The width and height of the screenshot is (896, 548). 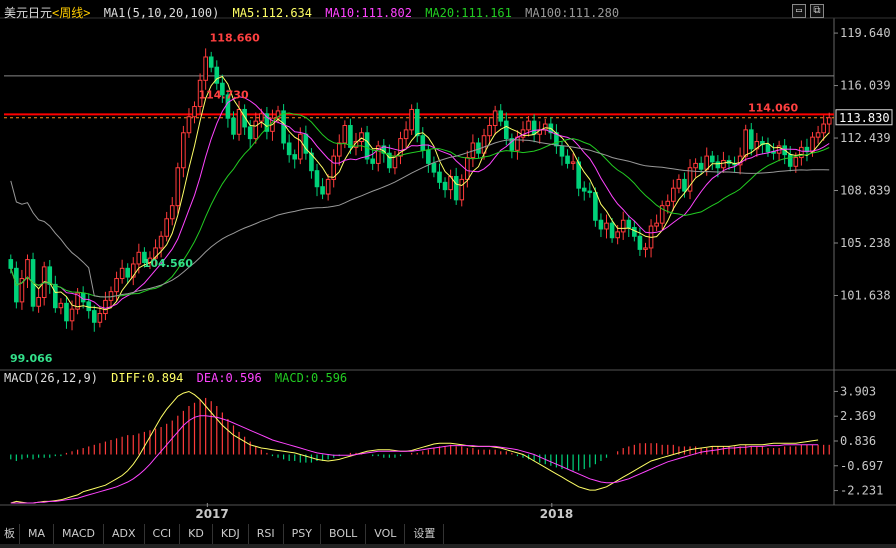 I want to click on y-tick-label: 119.640, so click(x=865, y=33).